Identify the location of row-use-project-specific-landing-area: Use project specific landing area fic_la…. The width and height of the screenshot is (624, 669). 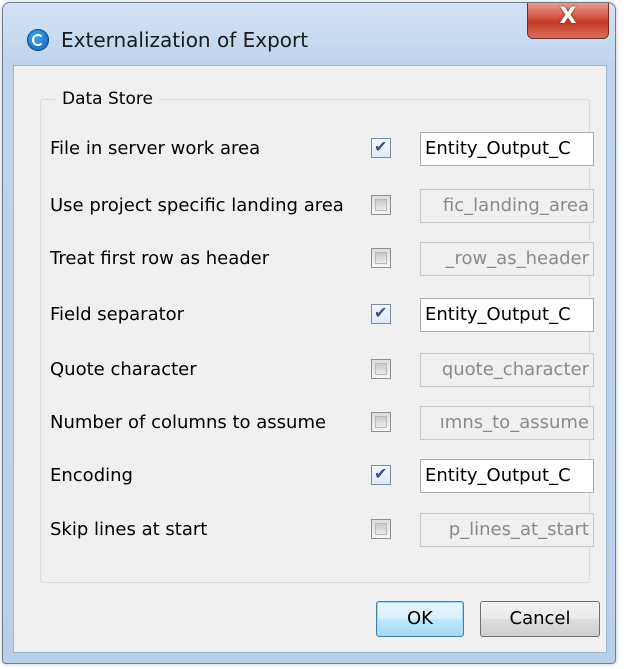
(311, 208).